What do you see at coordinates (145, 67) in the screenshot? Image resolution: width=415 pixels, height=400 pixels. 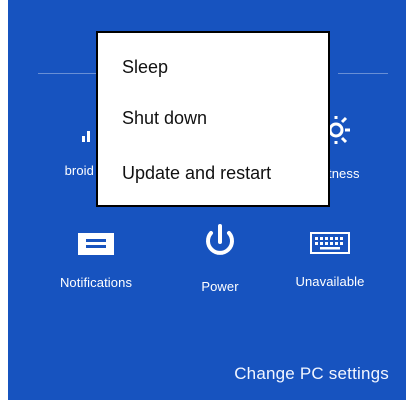 I see `menu-item-sleep: Sleep` at bounding box center [145, 67].